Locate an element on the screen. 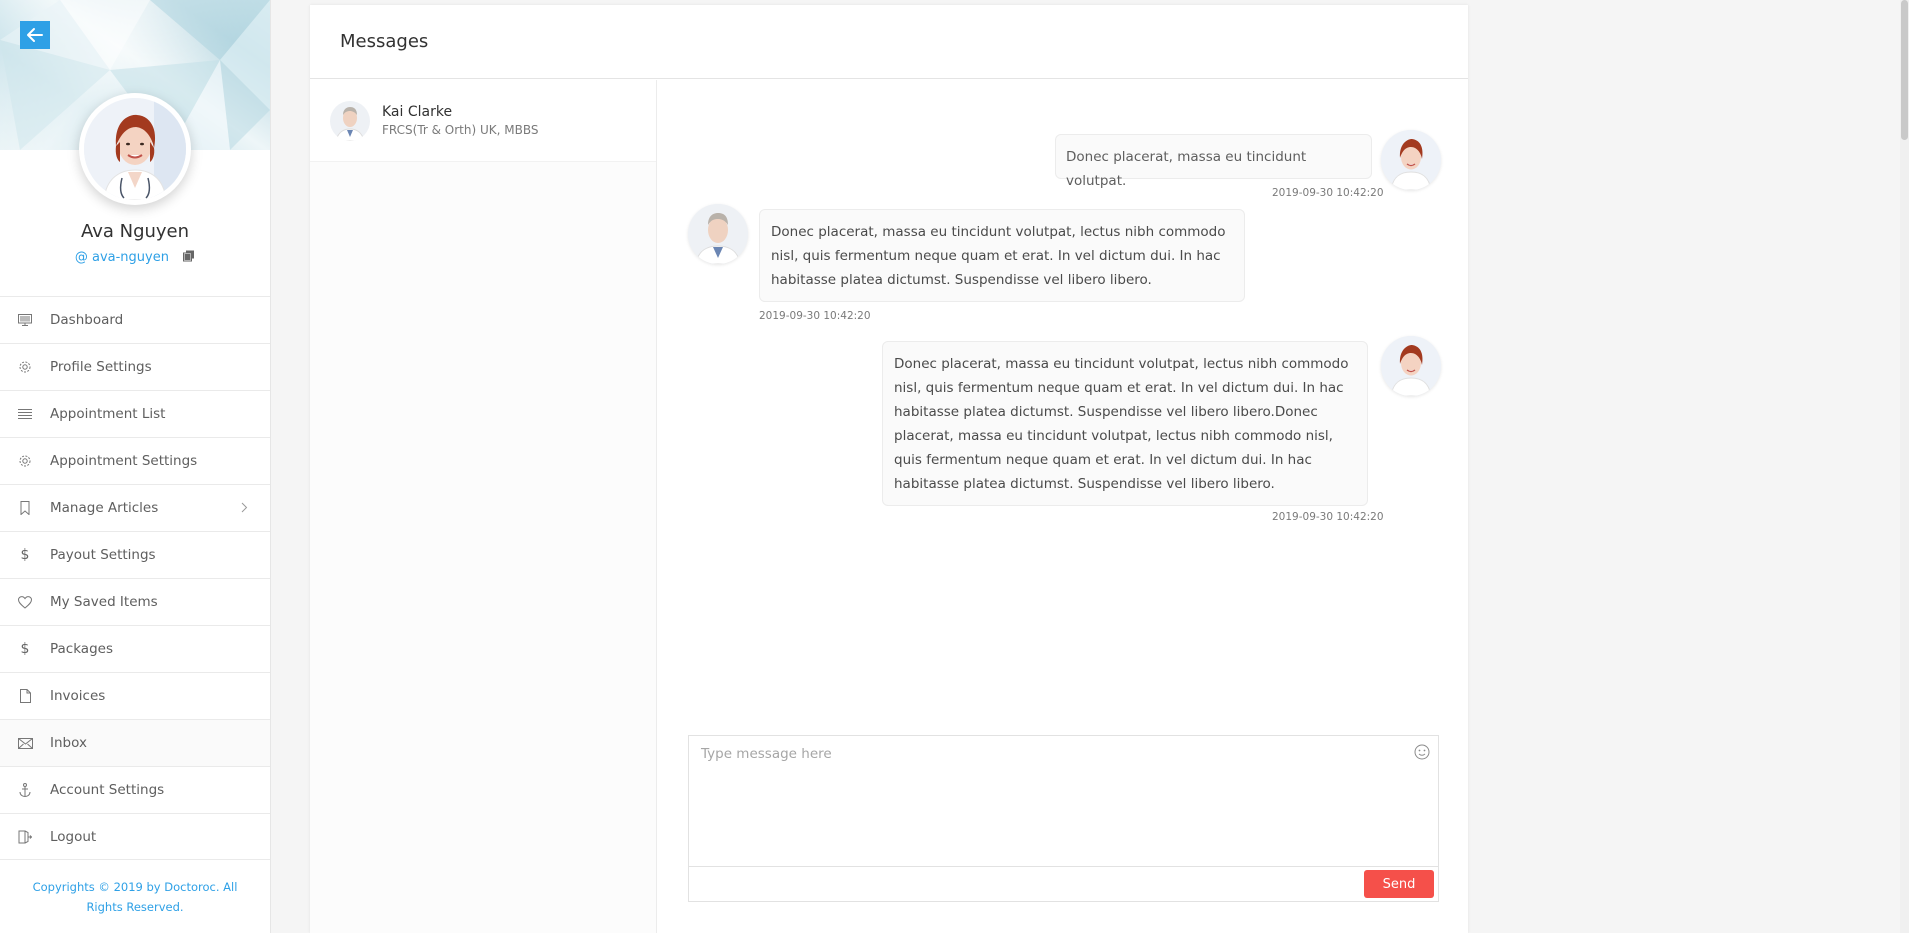  sidebar-item-label: Dashboard is located at coordinates (87, 320).